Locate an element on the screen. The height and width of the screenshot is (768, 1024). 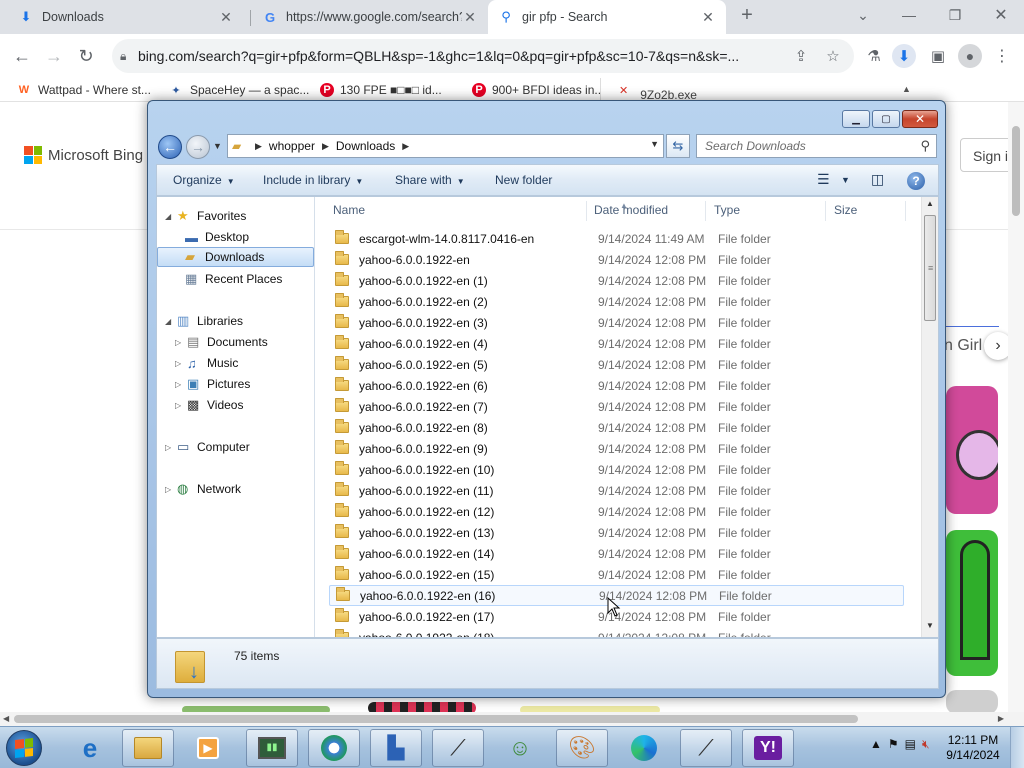
start-button is located at coordinates (24, 748).